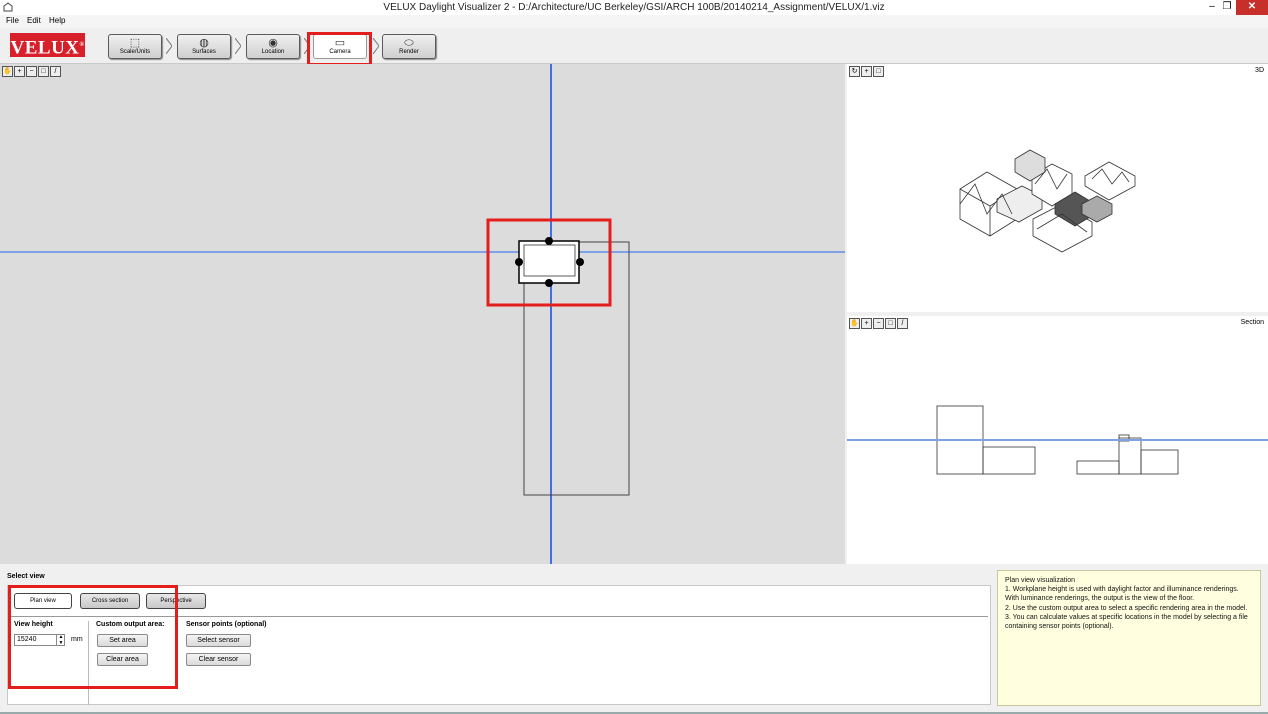  What do you see at coordinates (26, 576) in the screenshot?
I see `select-view-title: Select view` at bounding box center [26, 576].